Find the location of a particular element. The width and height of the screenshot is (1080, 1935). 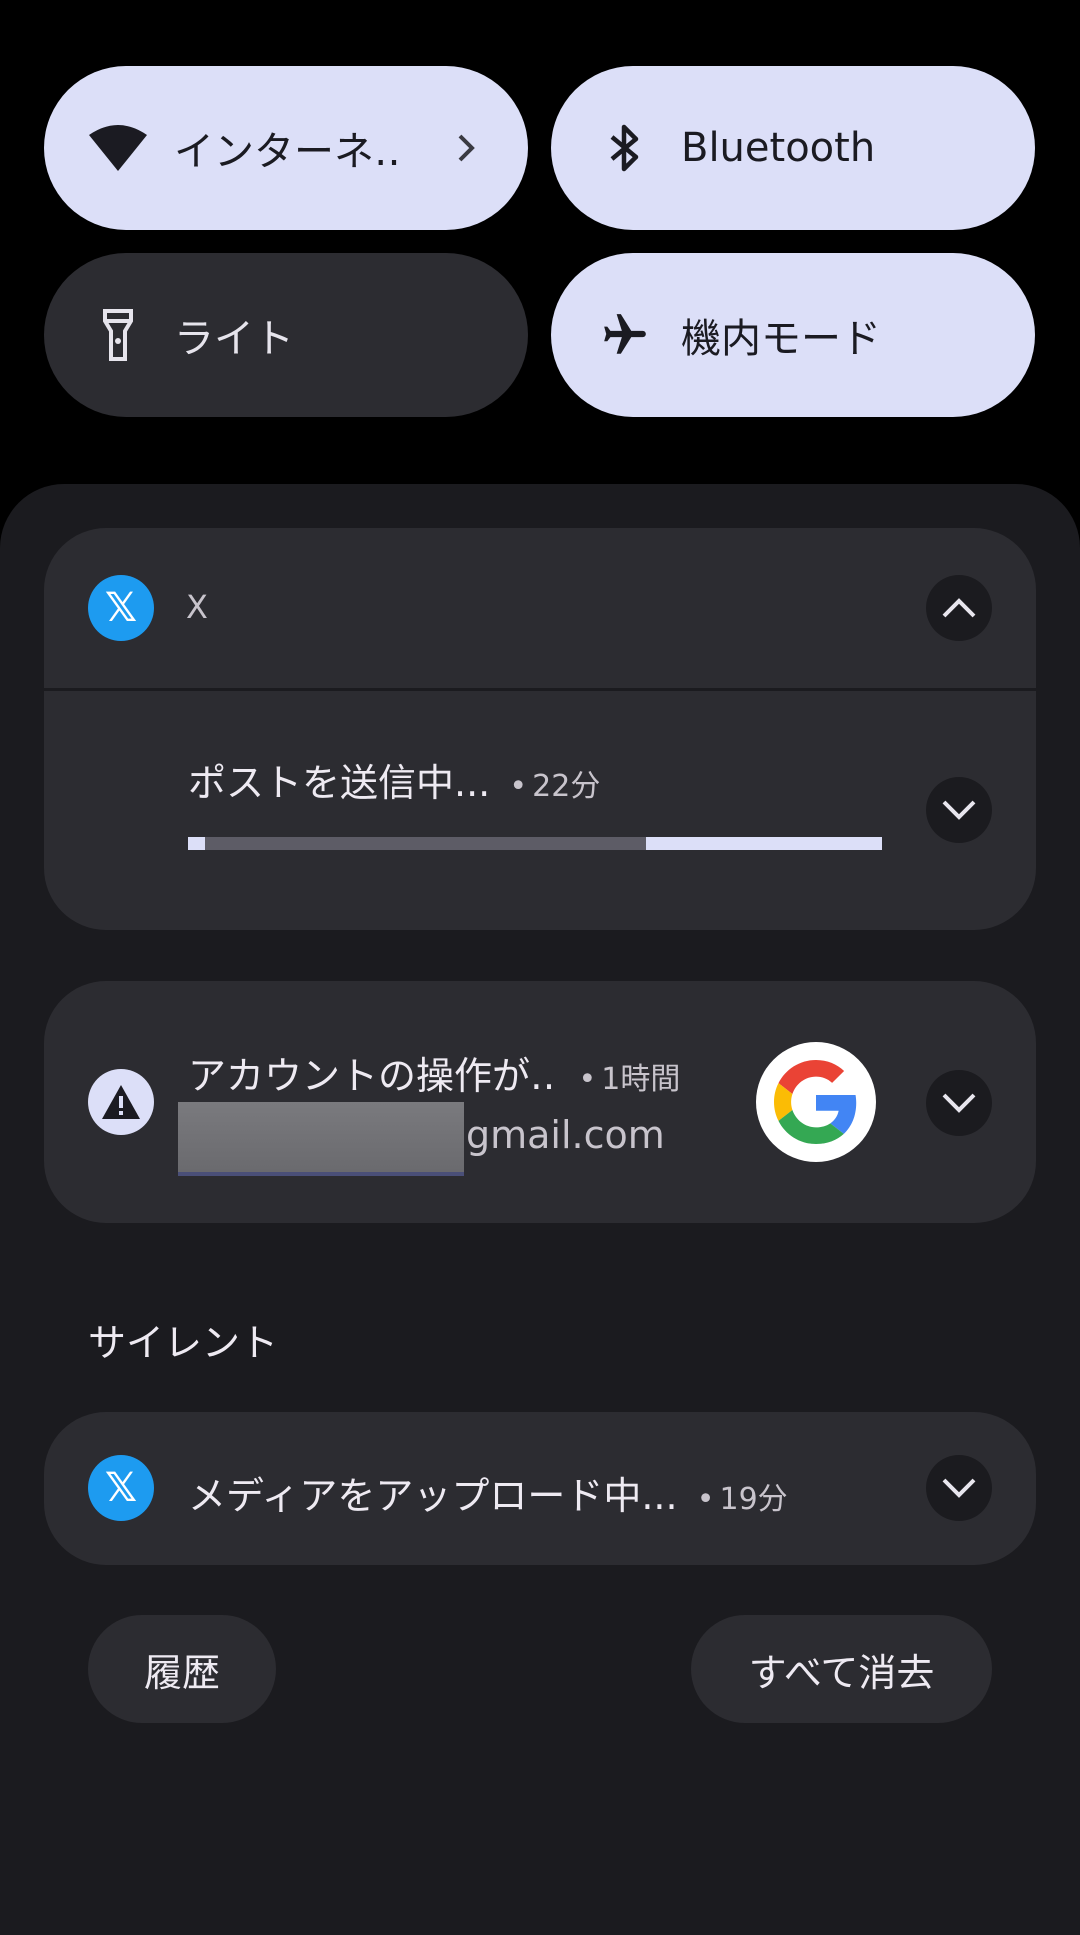

tile-flashlight-label: ライト is located at coordinates (234, 339).